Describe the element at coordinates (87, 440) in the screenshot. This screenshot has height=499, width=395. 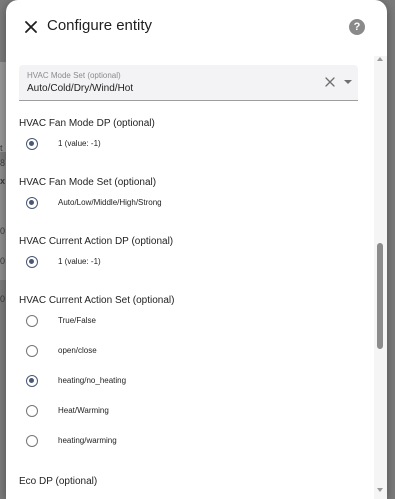
I see `radio-option-label: heating/warming` at that location.